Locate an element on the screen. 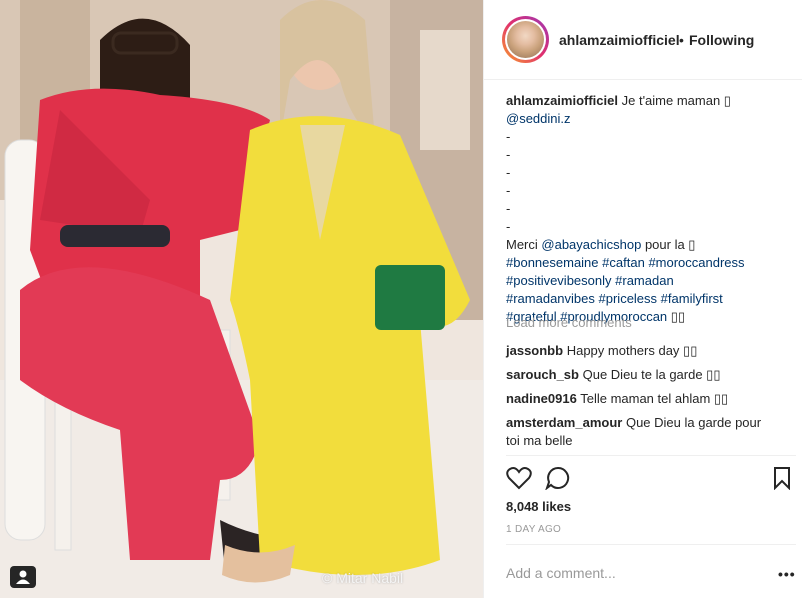 This screenshot has height=598, width=802. hashtag-link: #bonnesemaine is located at coordinates (552, 262).